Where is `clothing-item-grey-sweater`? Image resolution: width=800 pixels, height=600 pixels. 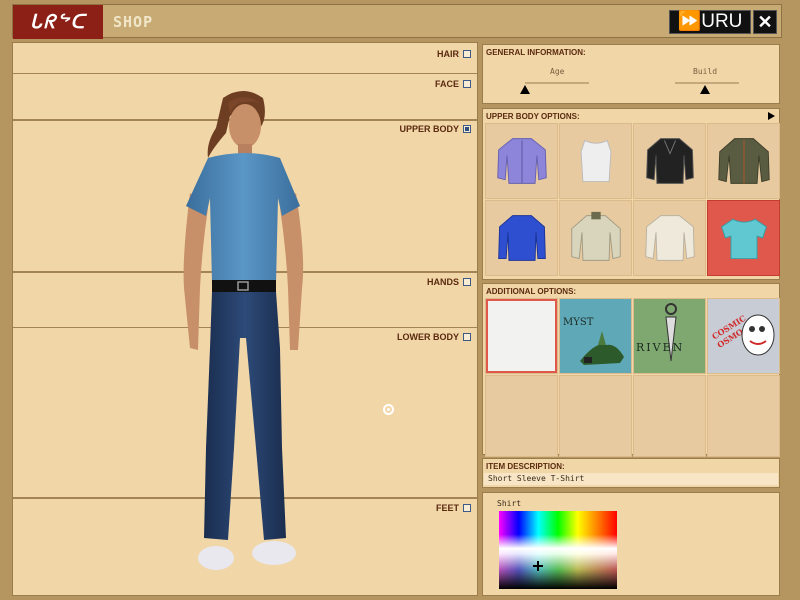 clothing-item-grey-sweater is located at coordinates (595, 238).